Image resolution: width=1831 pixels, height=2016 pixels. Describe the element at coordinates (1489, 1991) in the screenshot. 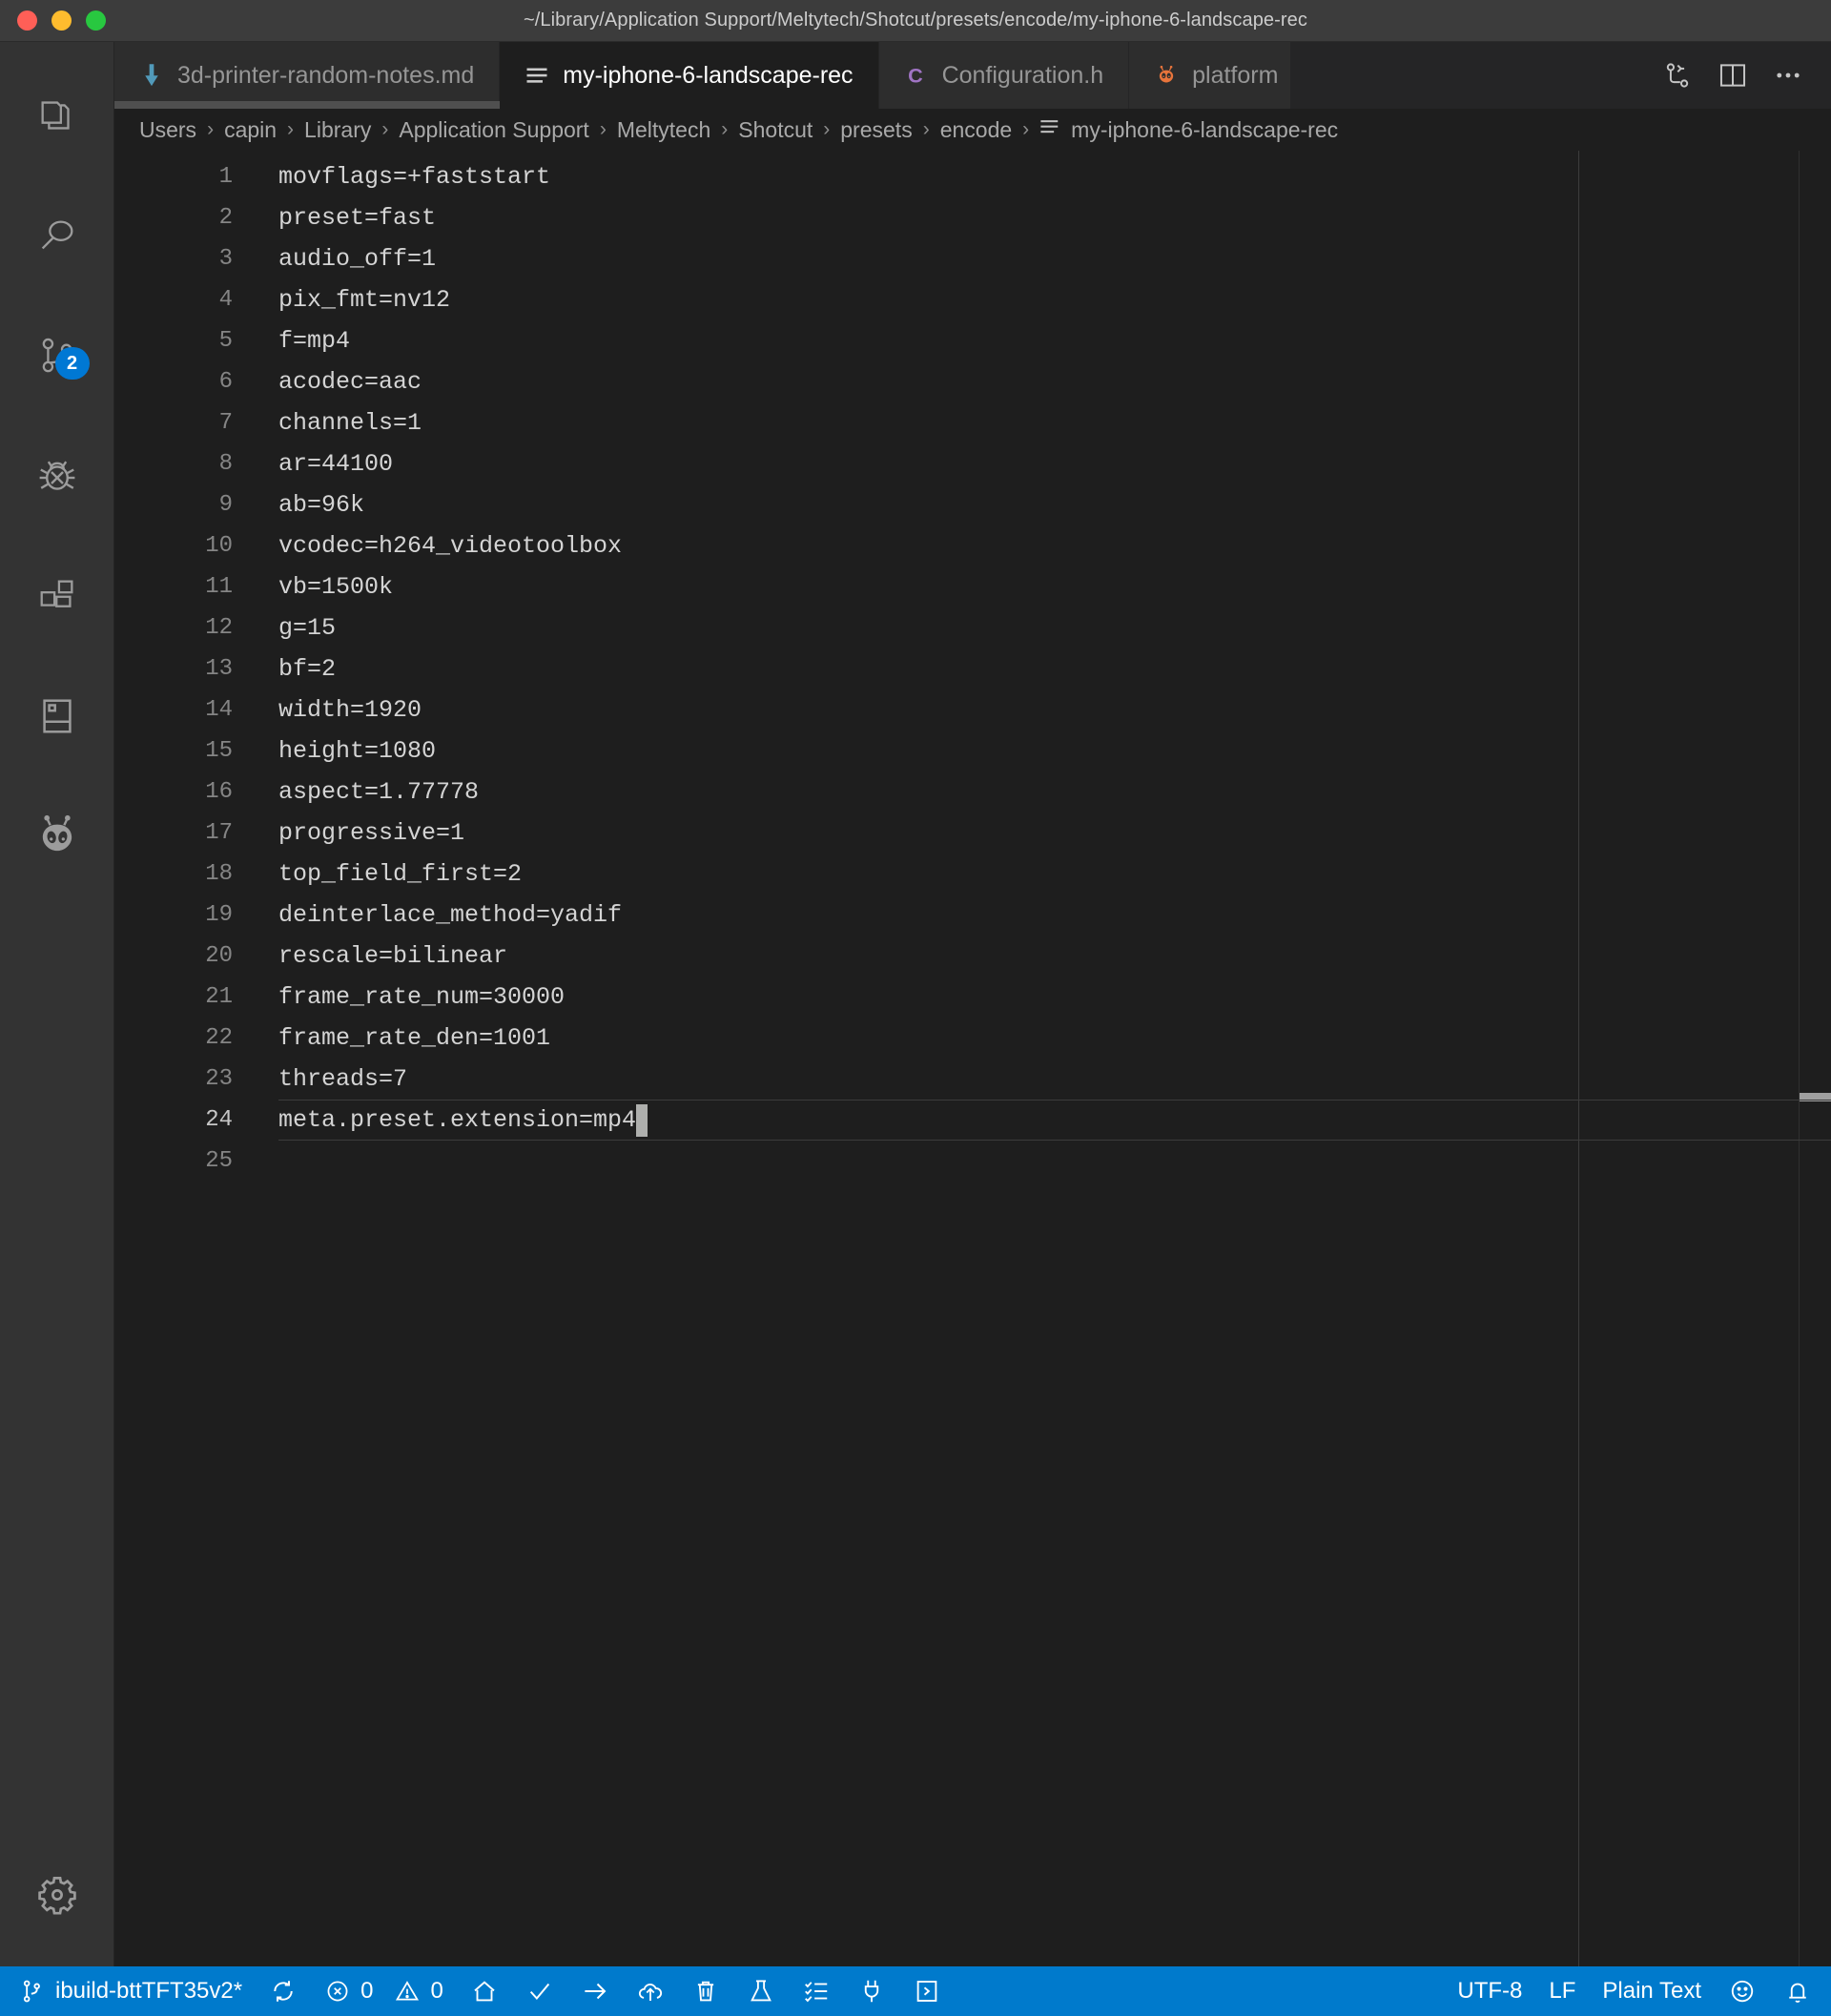

I see `status-encoding: UTF-8` at that location.